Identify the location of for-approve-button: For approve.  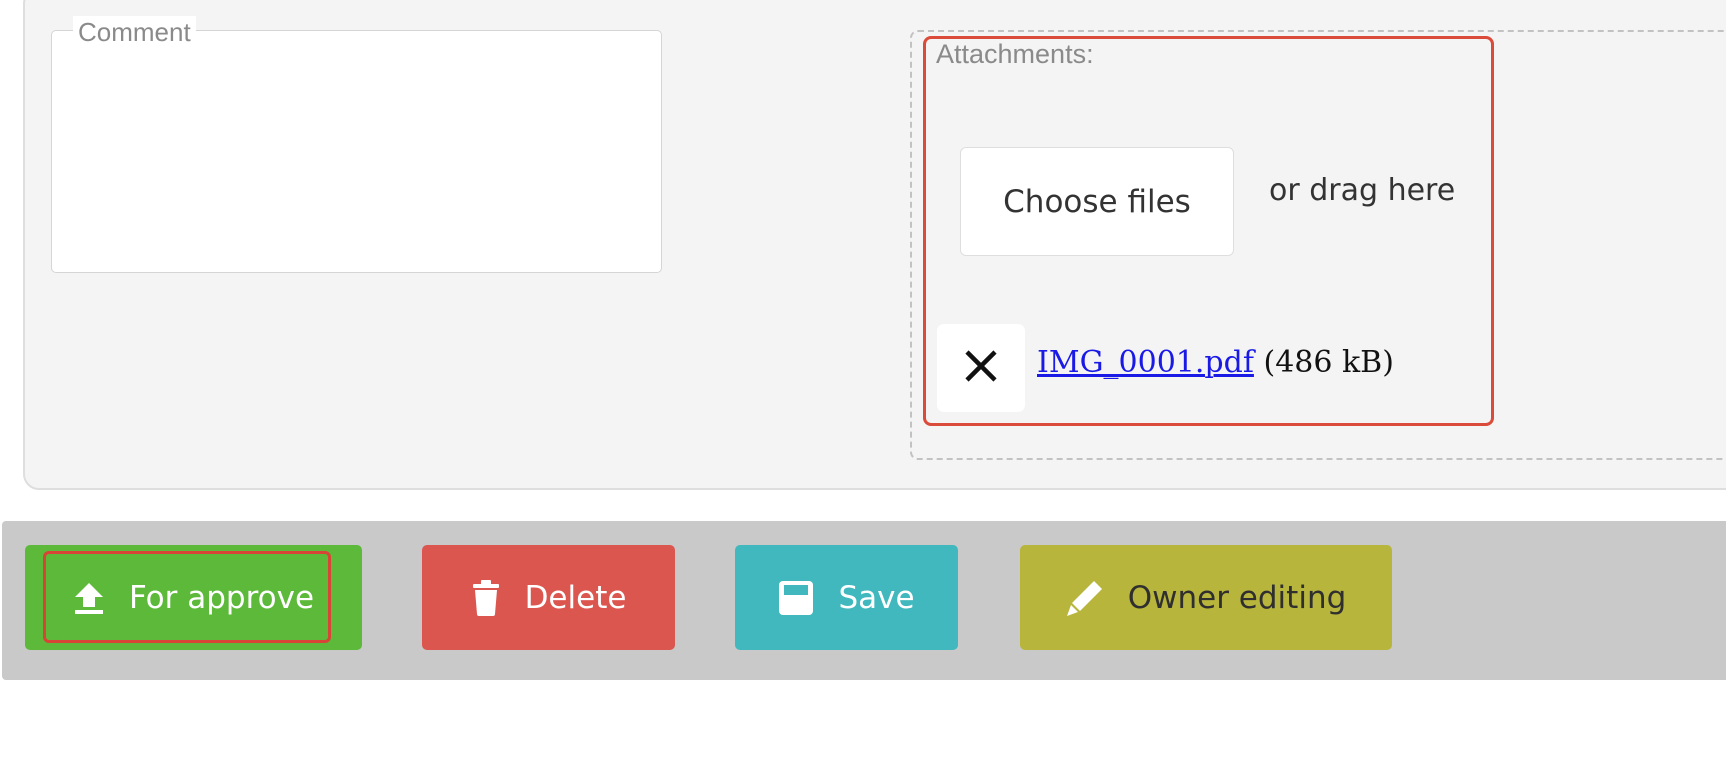
(193, 597).